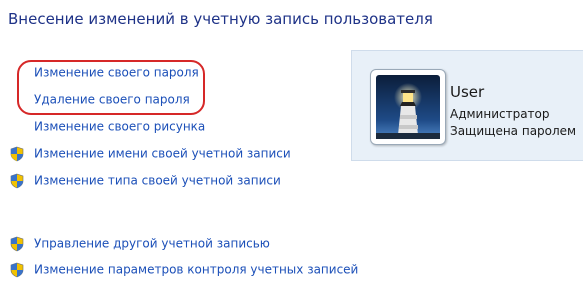  I want to click on manage-another-account-label: Управление другой учетной записью, so click(152, 243).